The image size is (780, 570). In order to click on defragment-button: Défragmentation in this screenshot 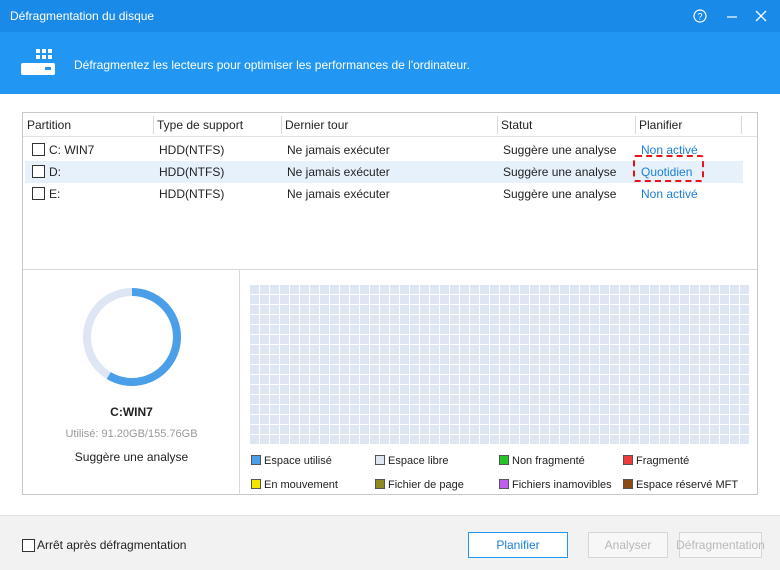, I will do `click(720, 545)`.